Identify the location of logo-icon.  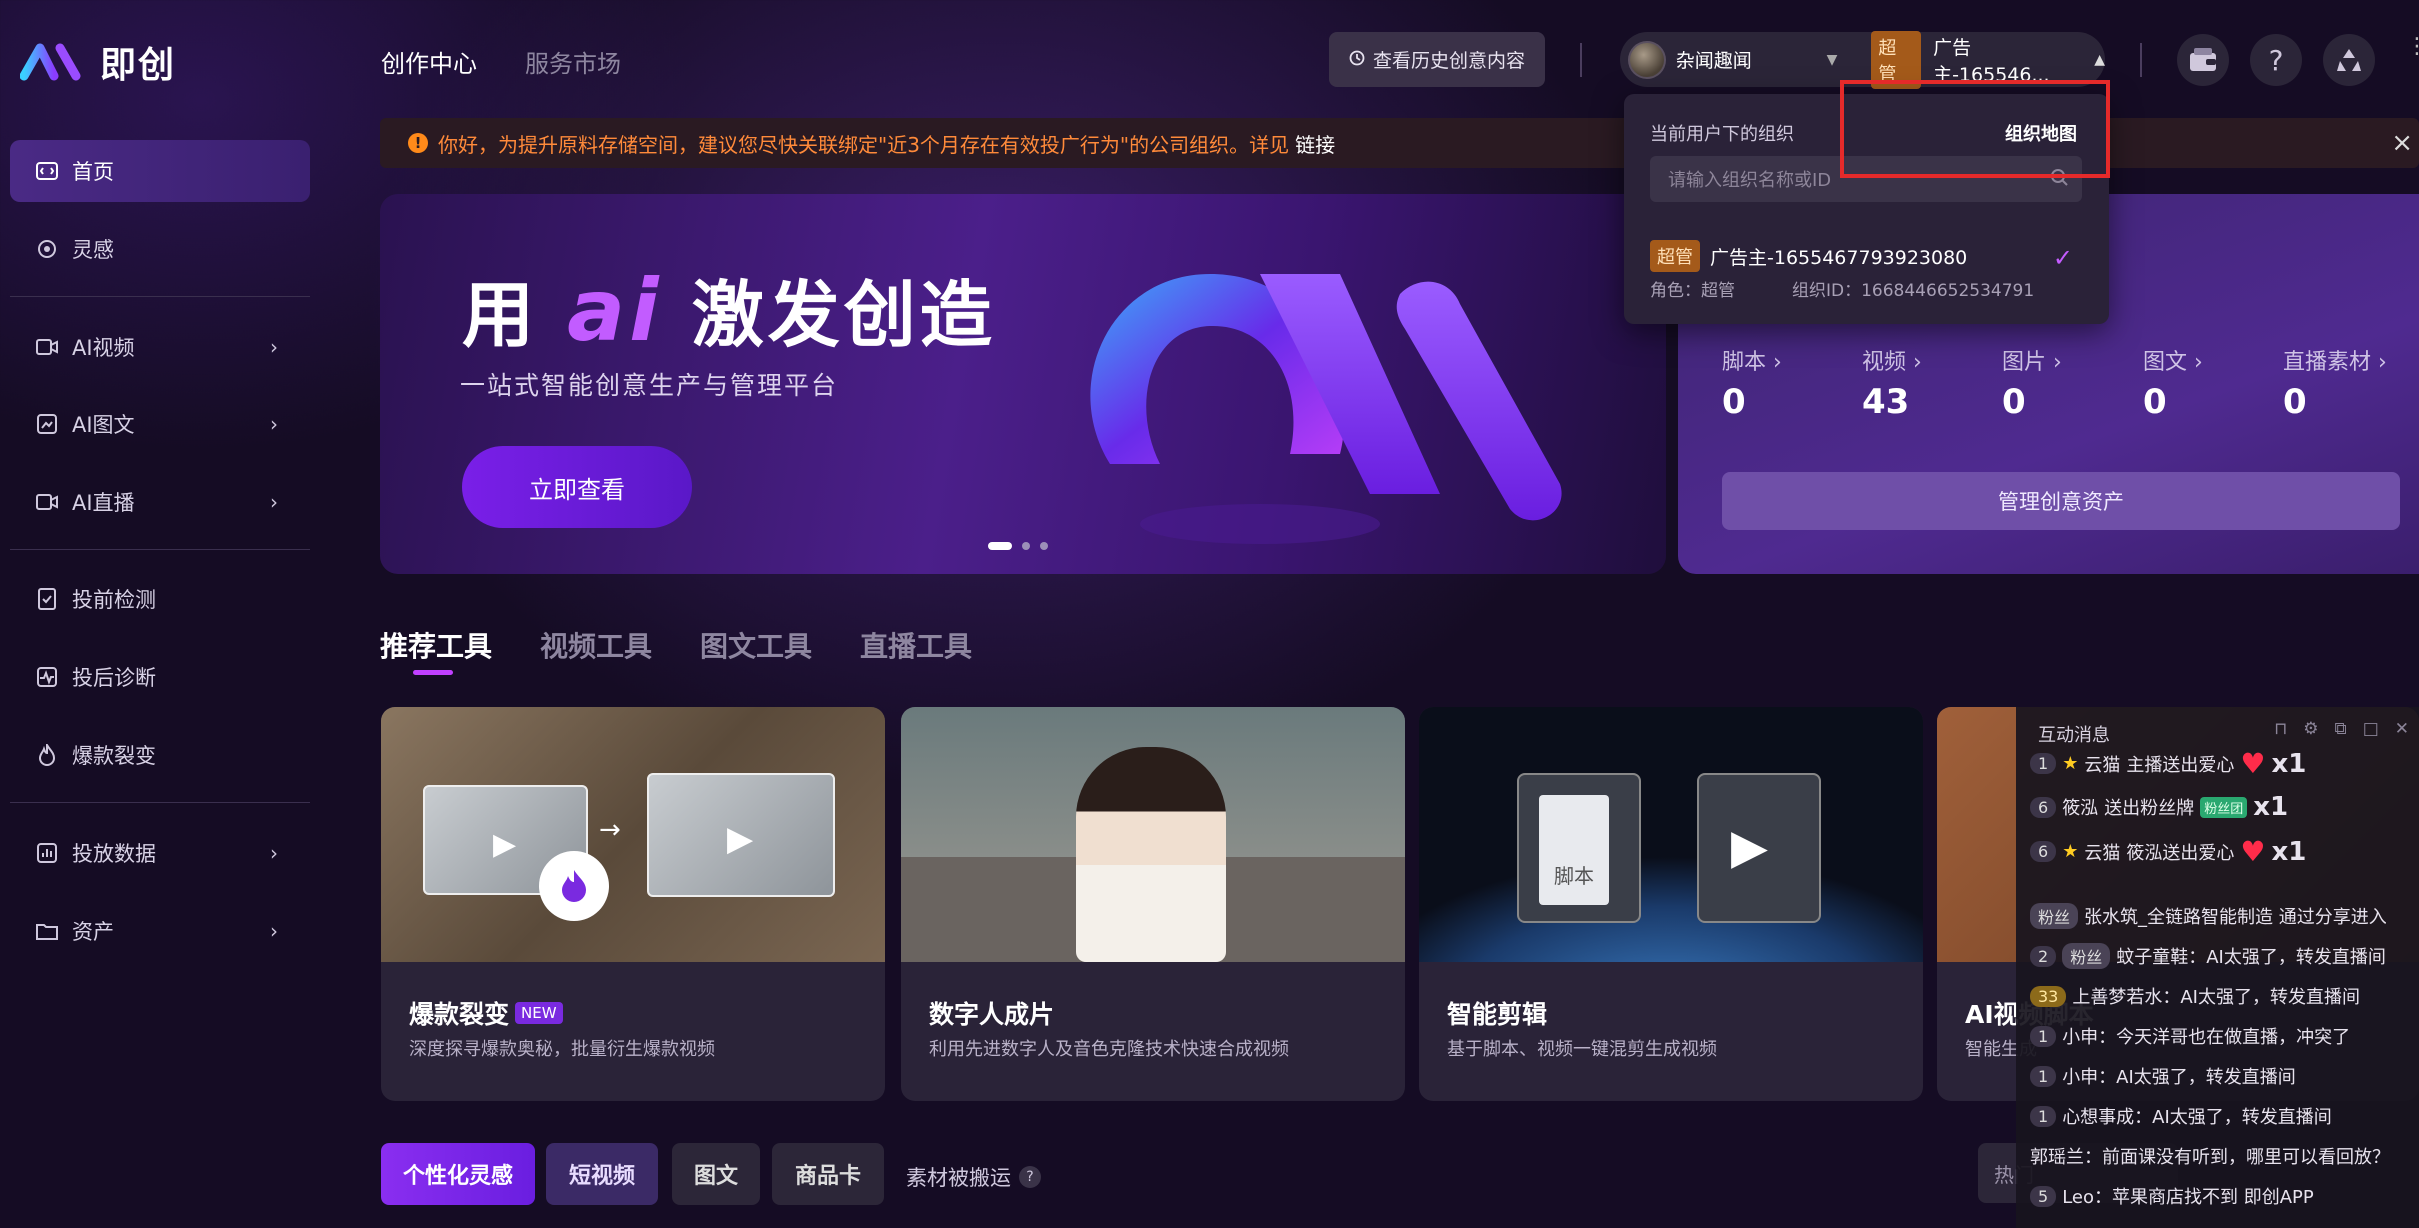
(50, 62).